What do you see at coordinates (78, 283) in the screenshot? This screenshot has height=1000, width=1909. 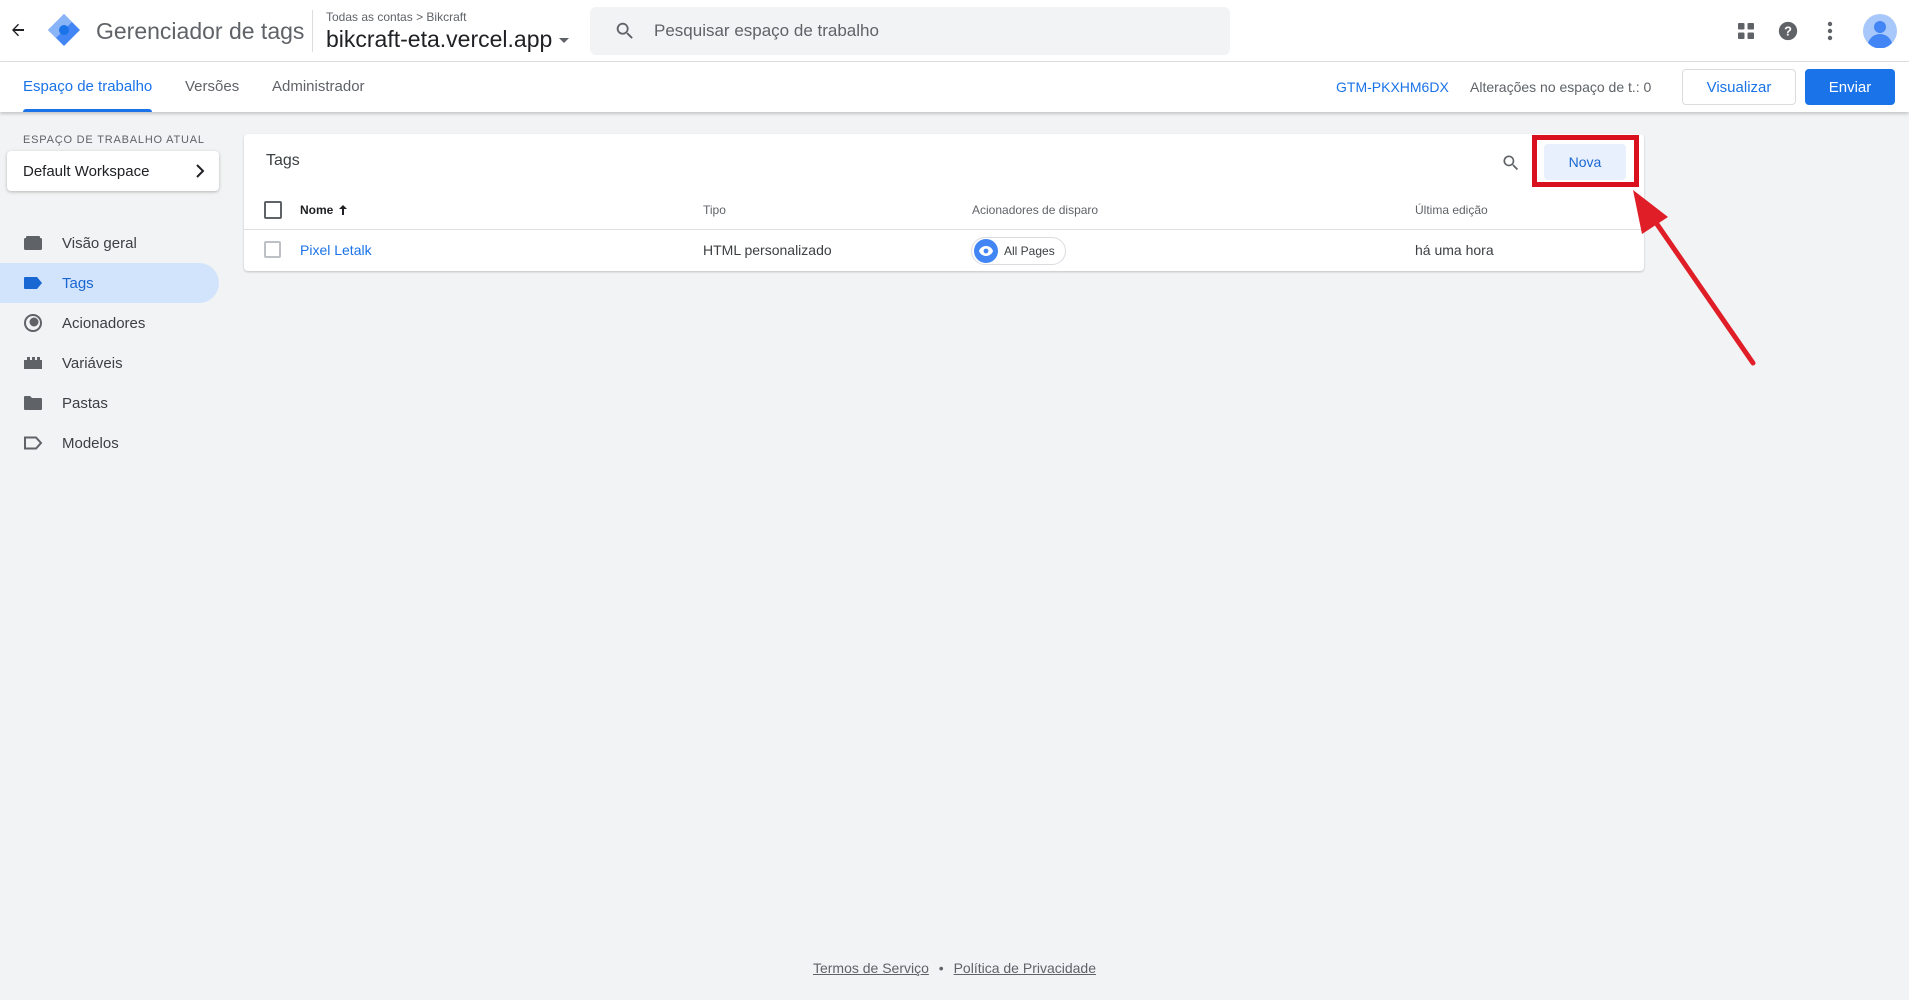 I see `sidebar-item-label: Tags` at bounding box center [78, 283].